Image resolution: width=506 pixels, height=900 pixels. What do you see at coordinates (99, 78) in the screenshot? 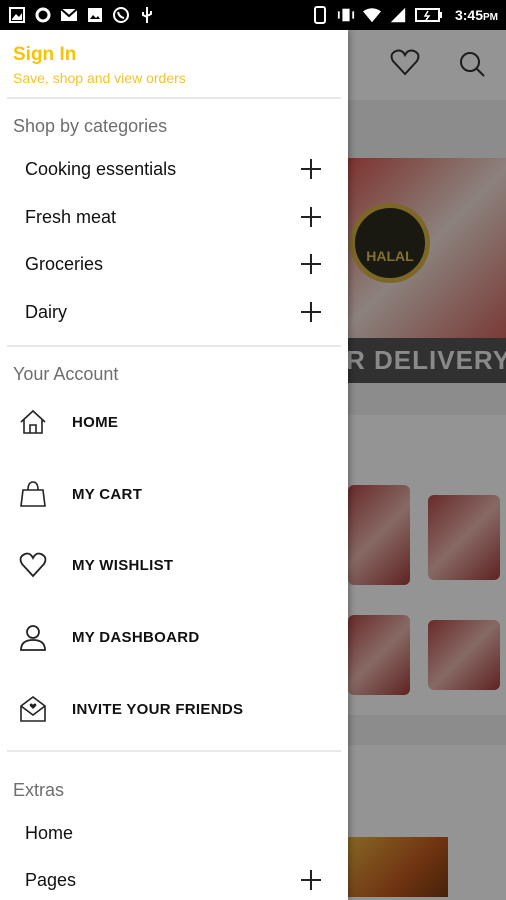
I see `sign-in-subtitle: Save, shop and view orders` at bounding box center [99, 78].